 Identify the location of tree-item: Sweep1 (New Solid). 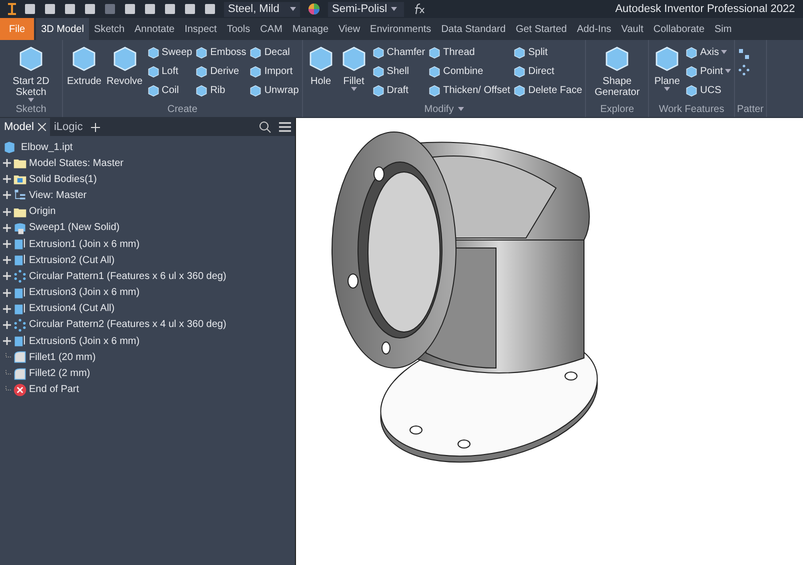
(74, 228).